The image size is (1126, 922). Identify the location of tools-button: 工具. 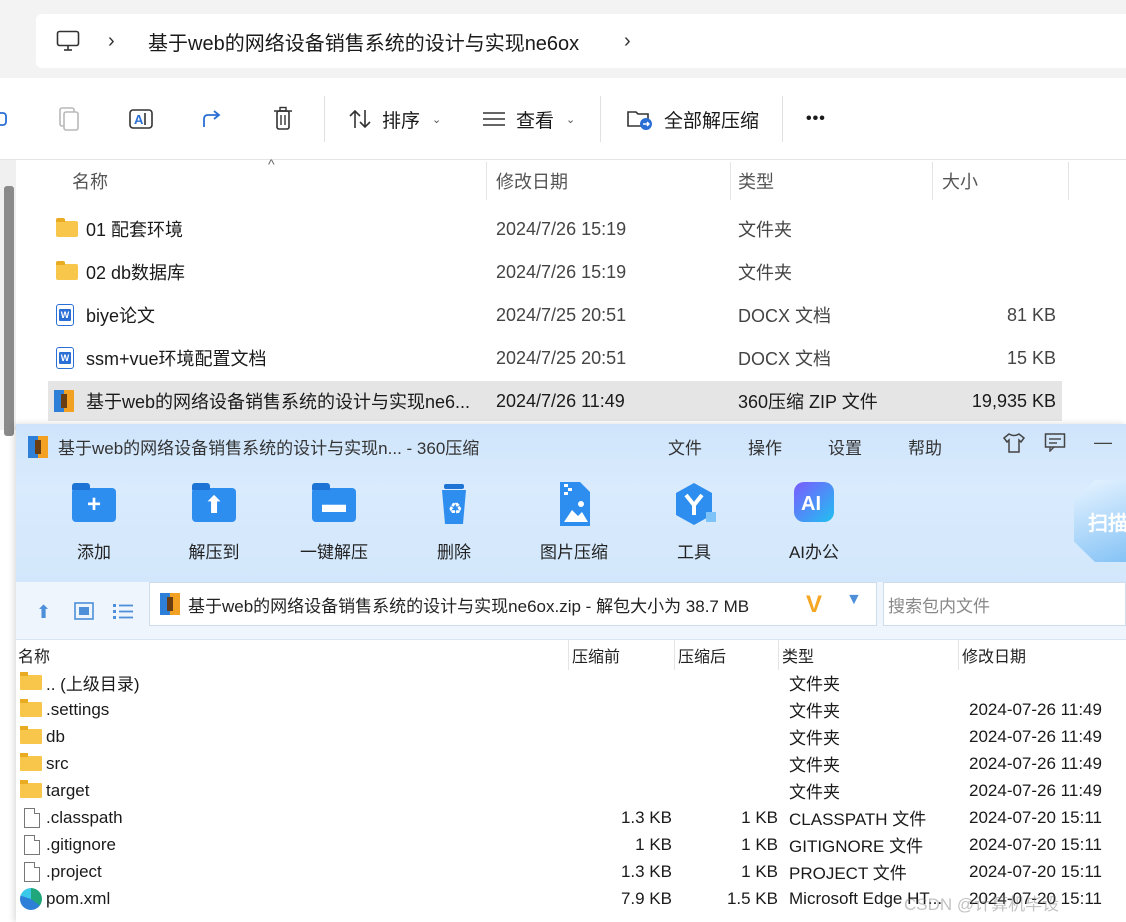
(694, 522).